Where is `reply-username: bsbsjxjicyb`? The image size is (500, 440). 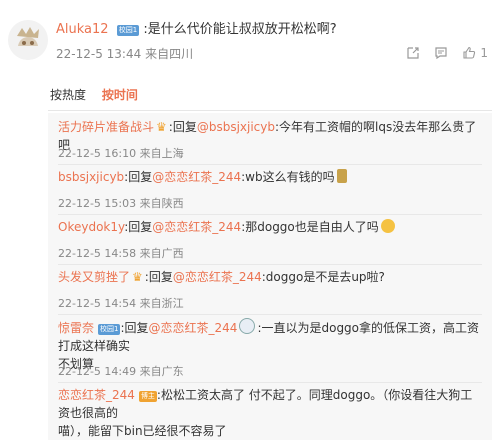 reply-username: bsbsjxjicyb is located at coordinates (91, 177).